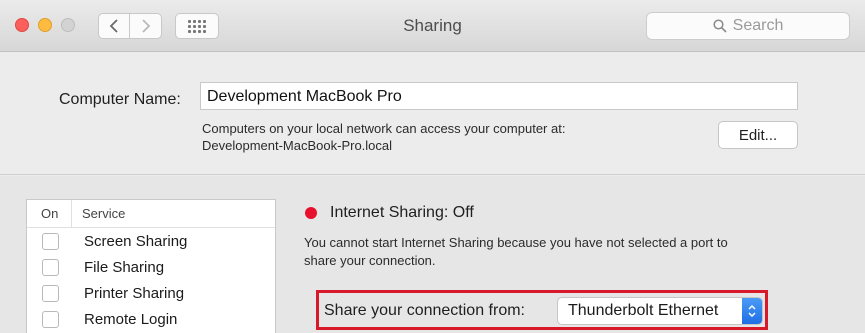 The image size is (865, 333). Describe the element at coordinates (370, 260) in the screenshot. I see `info-line-2: share your connection.` at that location.